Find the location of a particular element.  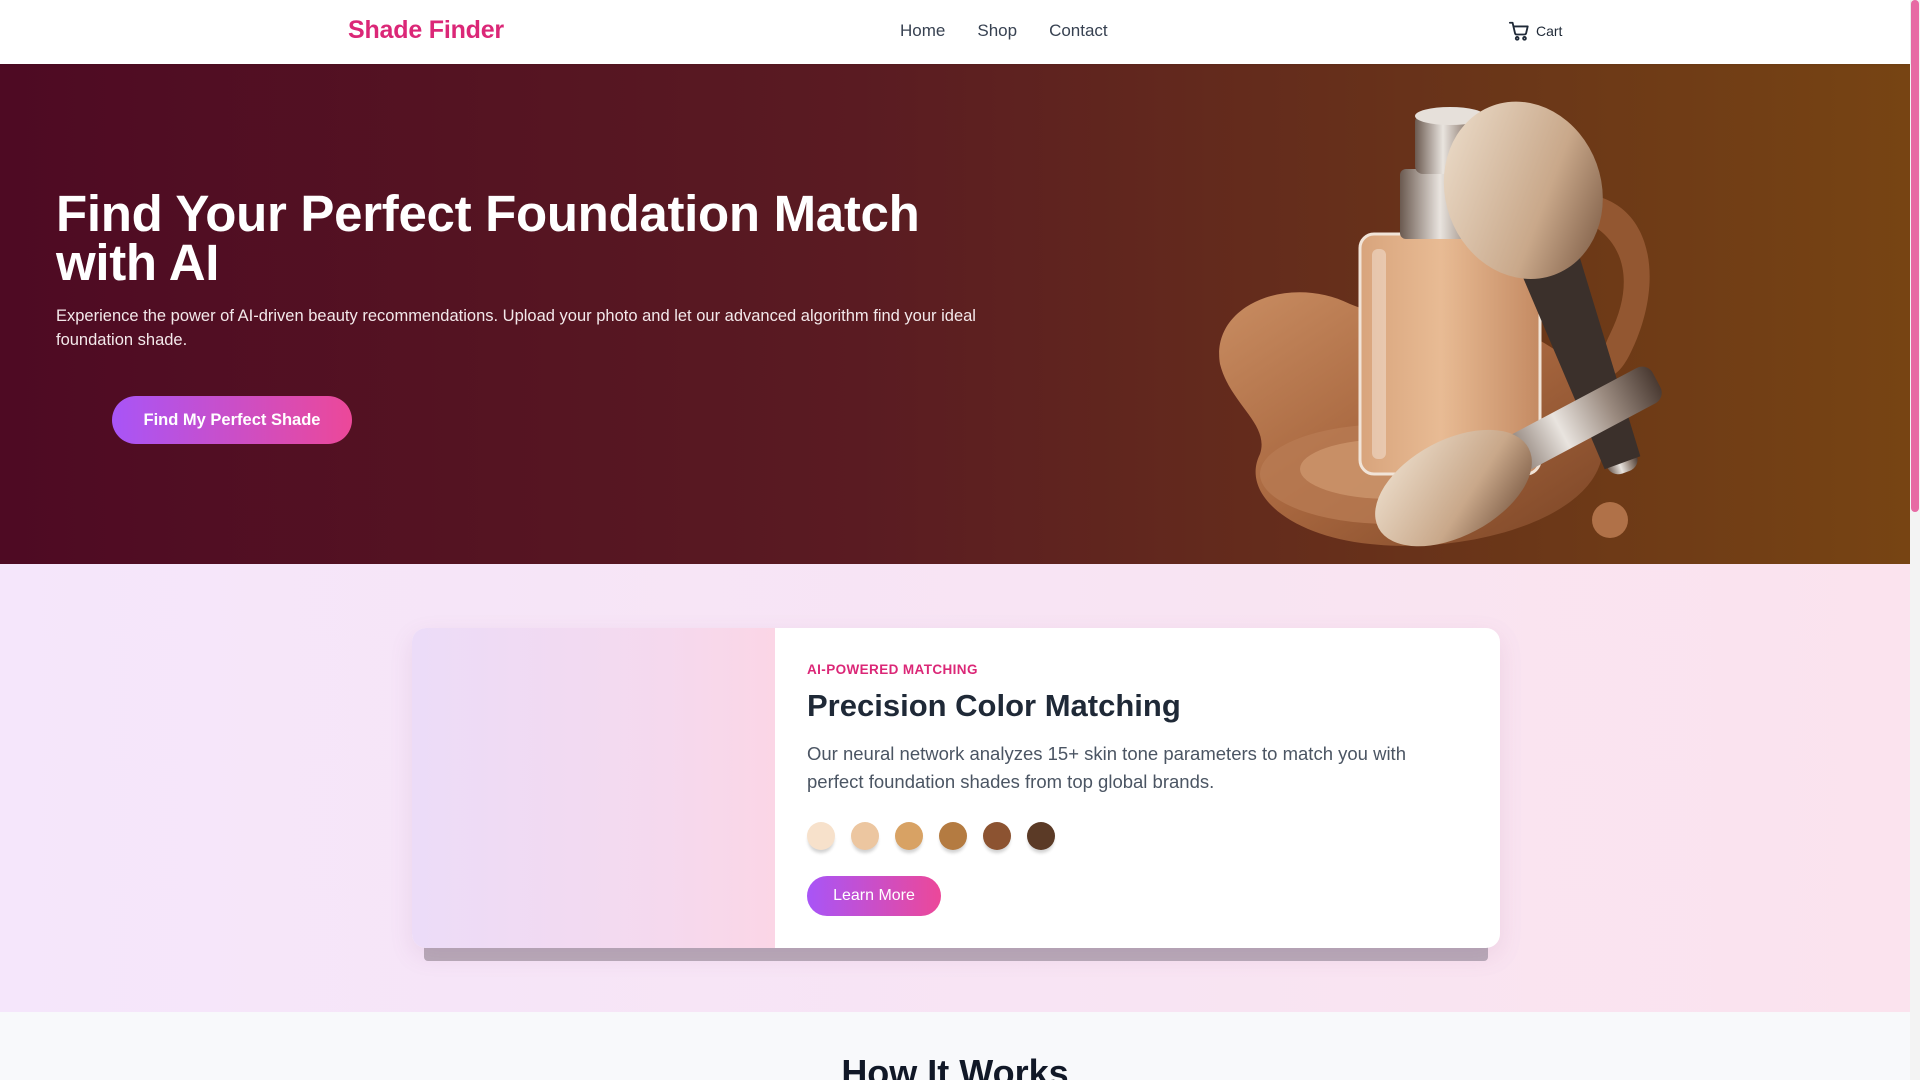

find-shade-button: Find My Perfect Shade is located at coordinates (232, 420).